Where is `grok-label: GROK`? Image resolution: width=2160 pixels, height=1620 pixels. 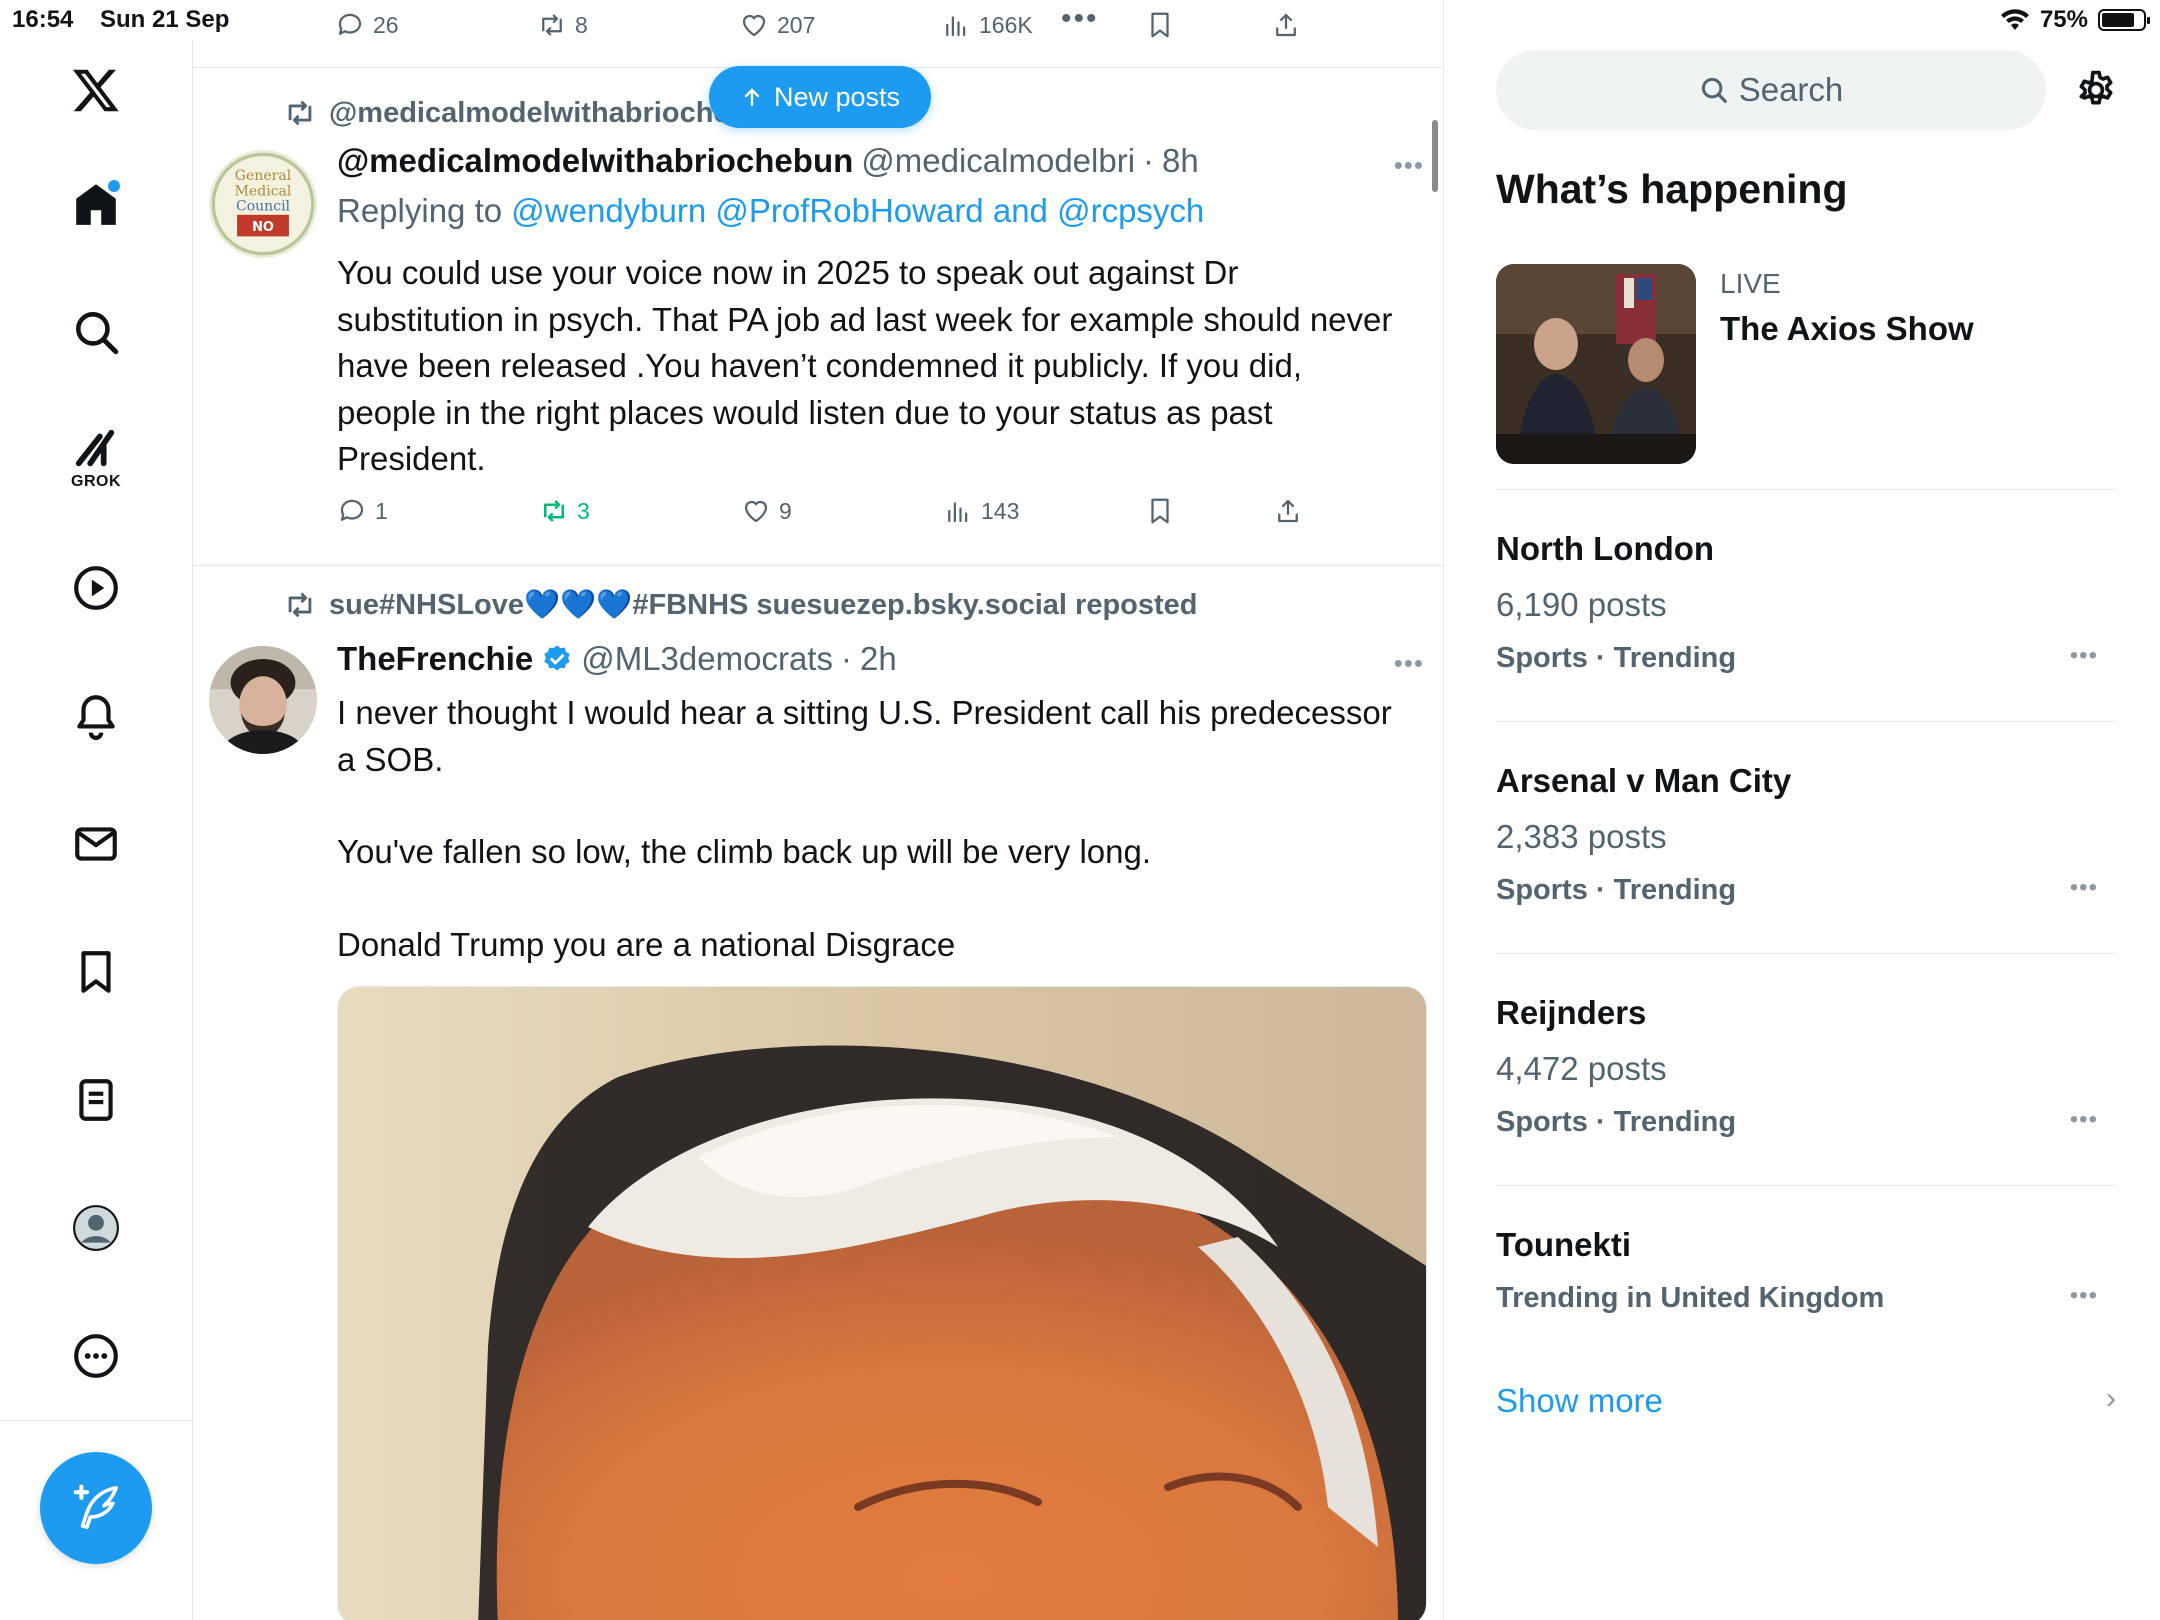
grok-label: GROK is located at coordinates (96, 481).